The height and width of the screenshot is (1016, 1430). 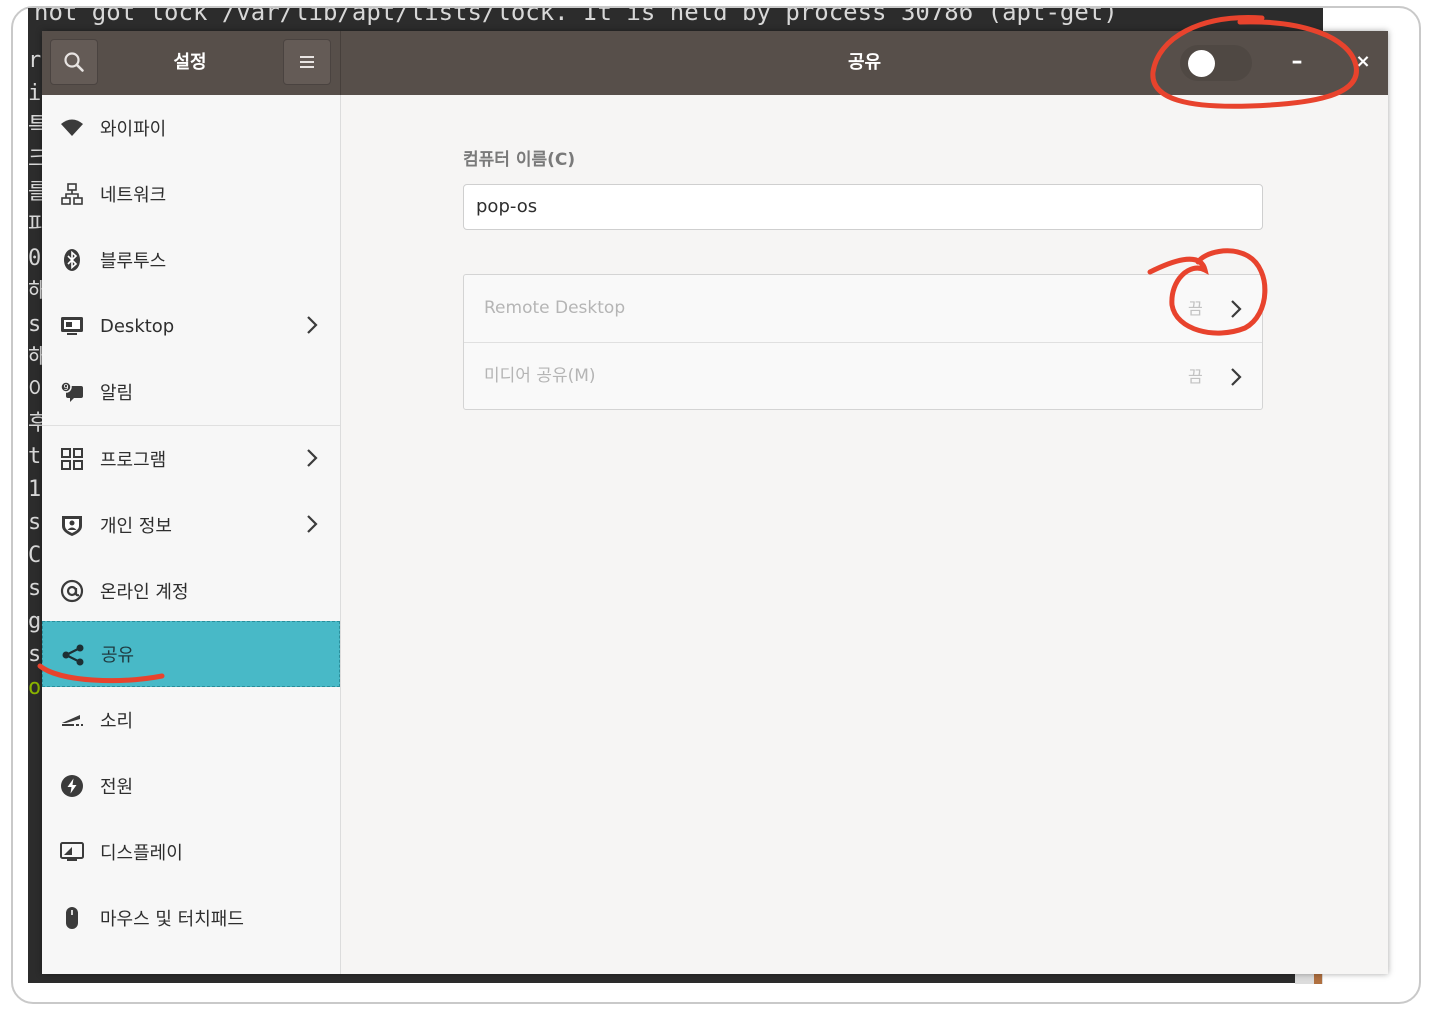 What do you see at coordinates (72, 459) in the screenshot?
I see `apps-grid-icon` at bounding box center [72, 459].